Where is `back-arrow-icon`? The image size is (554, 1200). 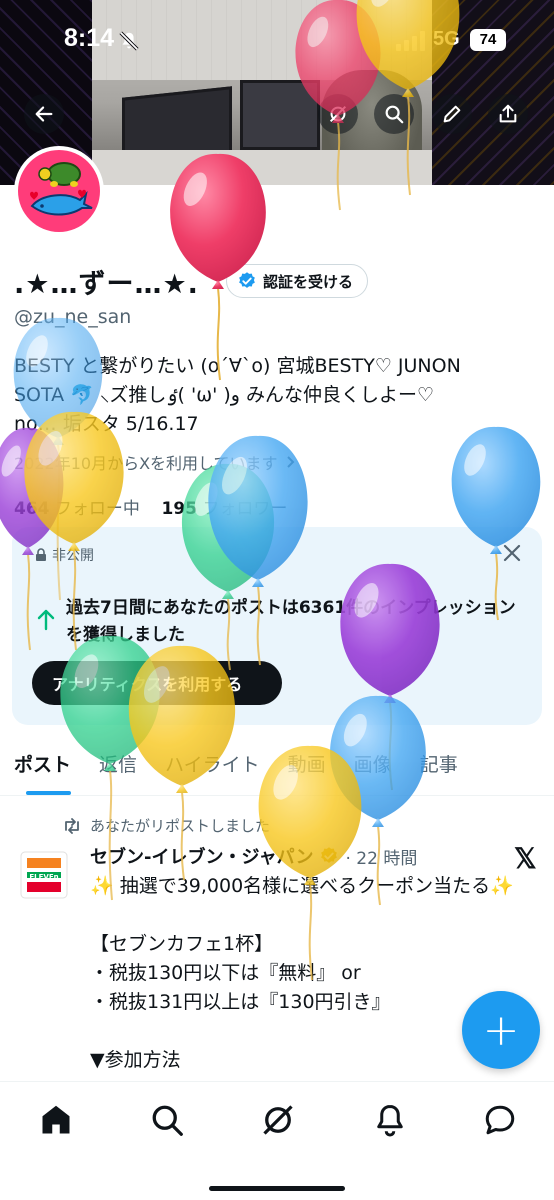
back-arrow-icon is located at coordinates (44, 114).